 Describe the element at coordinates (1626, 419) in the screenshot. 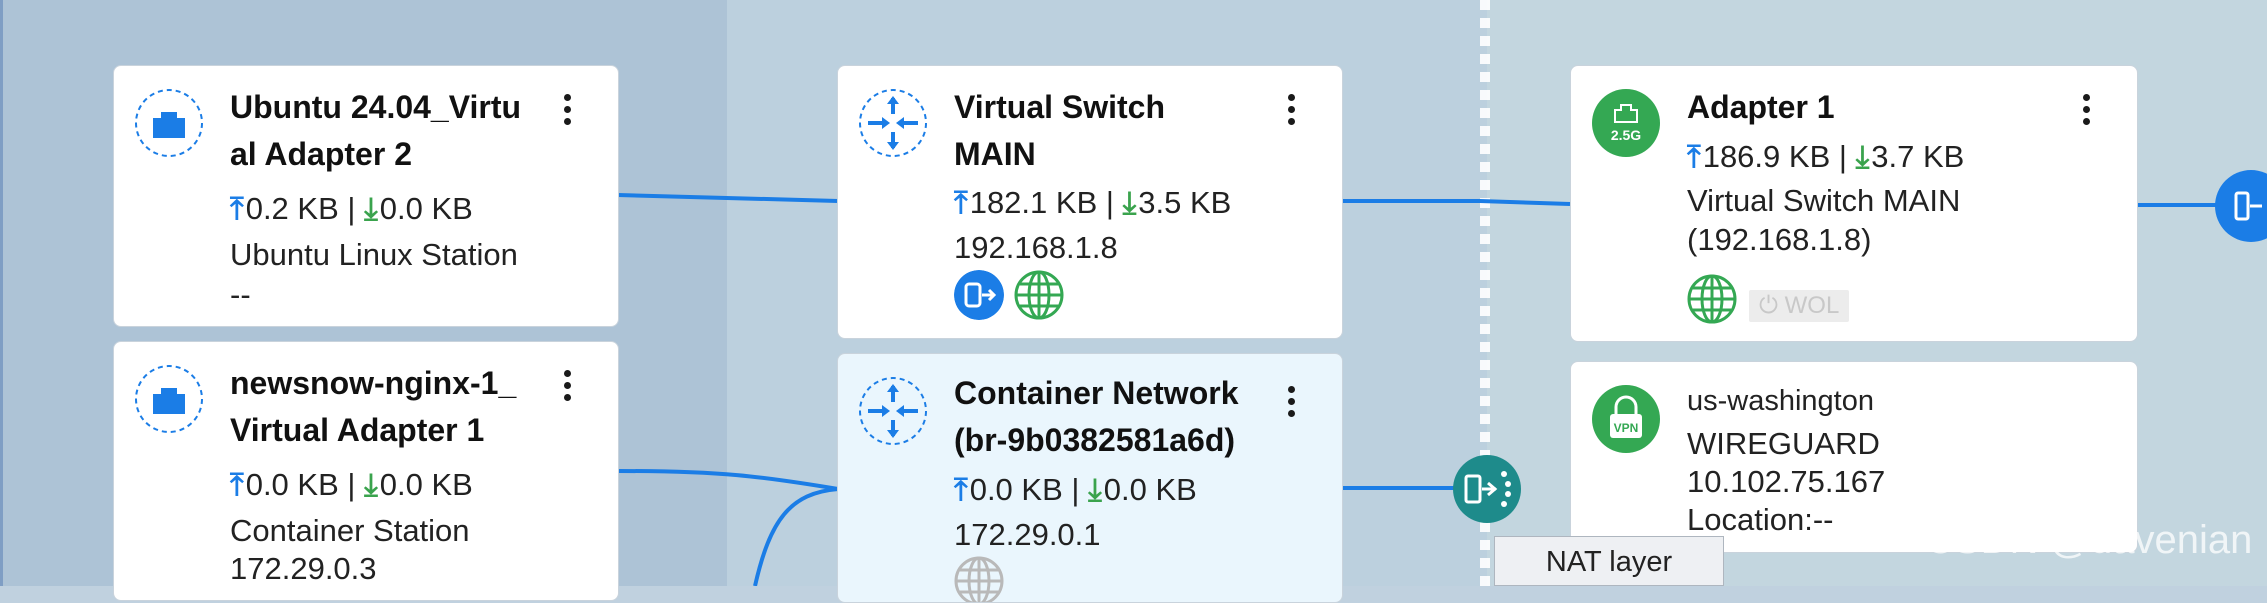

I see `vpn-lock-icon: VPN` at that location.